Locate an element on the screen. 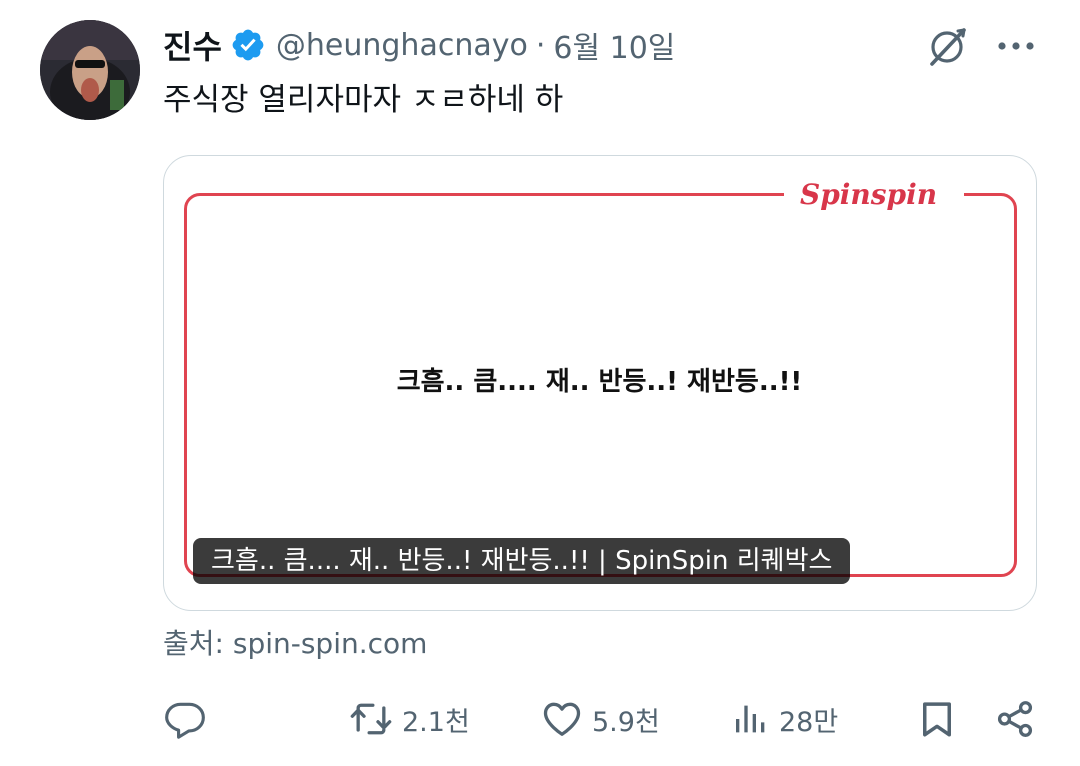 The width and height of the screenshot is (1080, 766). retweet-count: 2.1천 is located at coordinates (436, 722).